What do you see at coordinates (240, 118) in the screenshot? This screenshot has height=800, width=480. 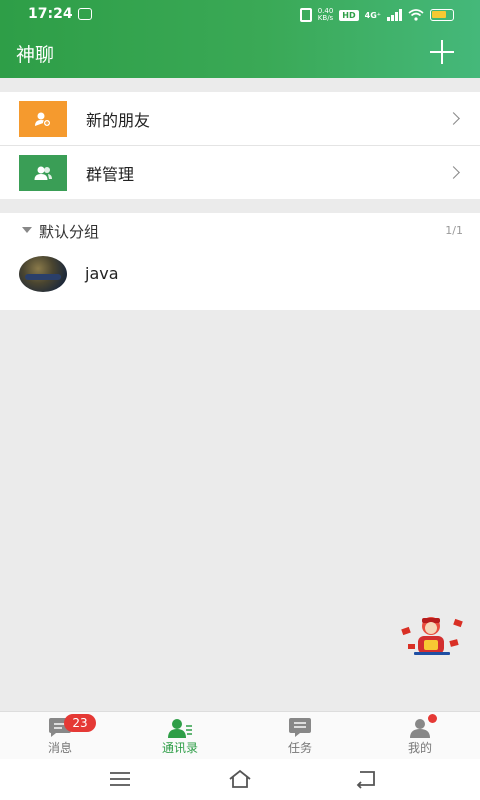 I see `new-friends-row: 新的朋友` at bounding box center [240, 118].